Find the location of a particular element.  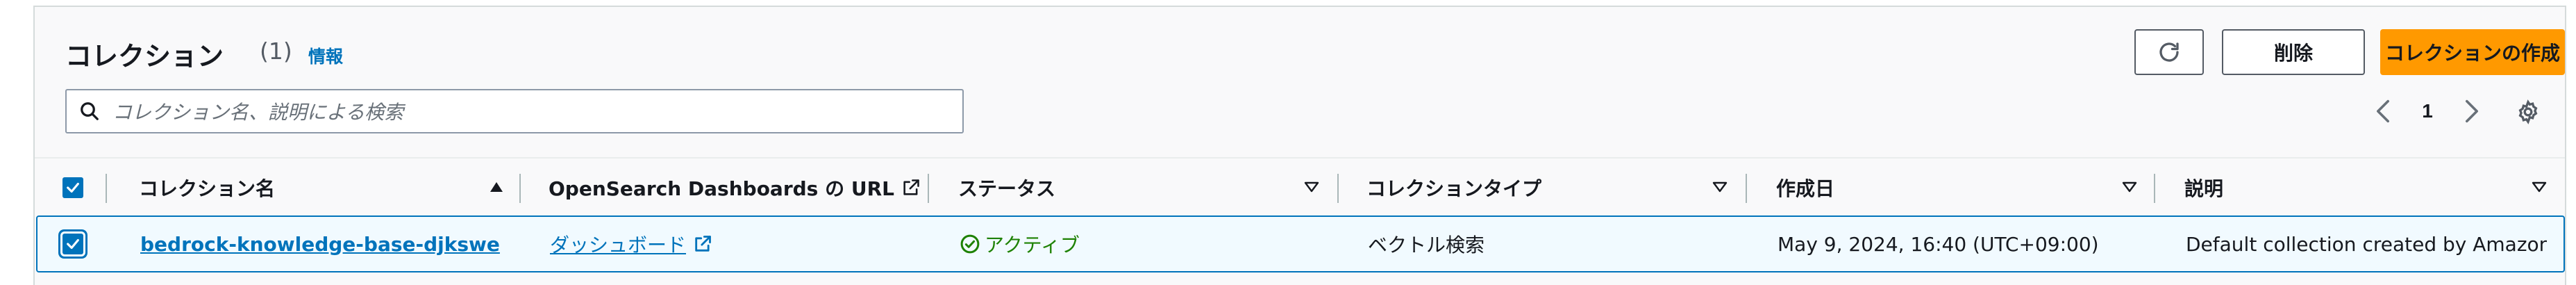

refresh-button is located at coordinates (2169, 52).